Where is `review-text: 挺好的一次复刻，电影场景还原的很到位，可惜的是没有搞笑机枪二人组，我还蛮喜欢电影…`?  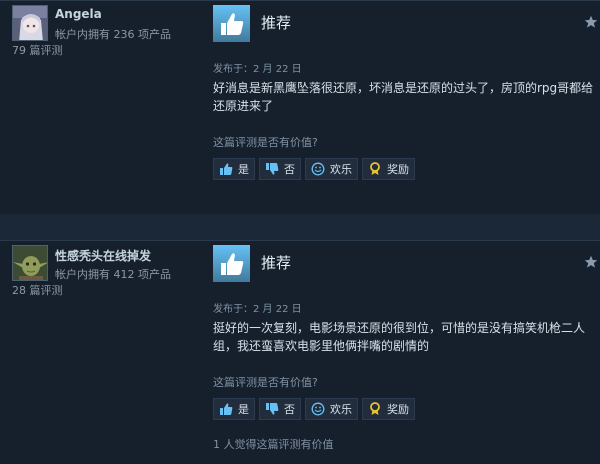 review-text: 挺好的一次复刻，电影场景还原的很到位，可惜的是没有搞笑机枪二人组，我还蛮喜欢电影… is located at coordinates (399, 337).